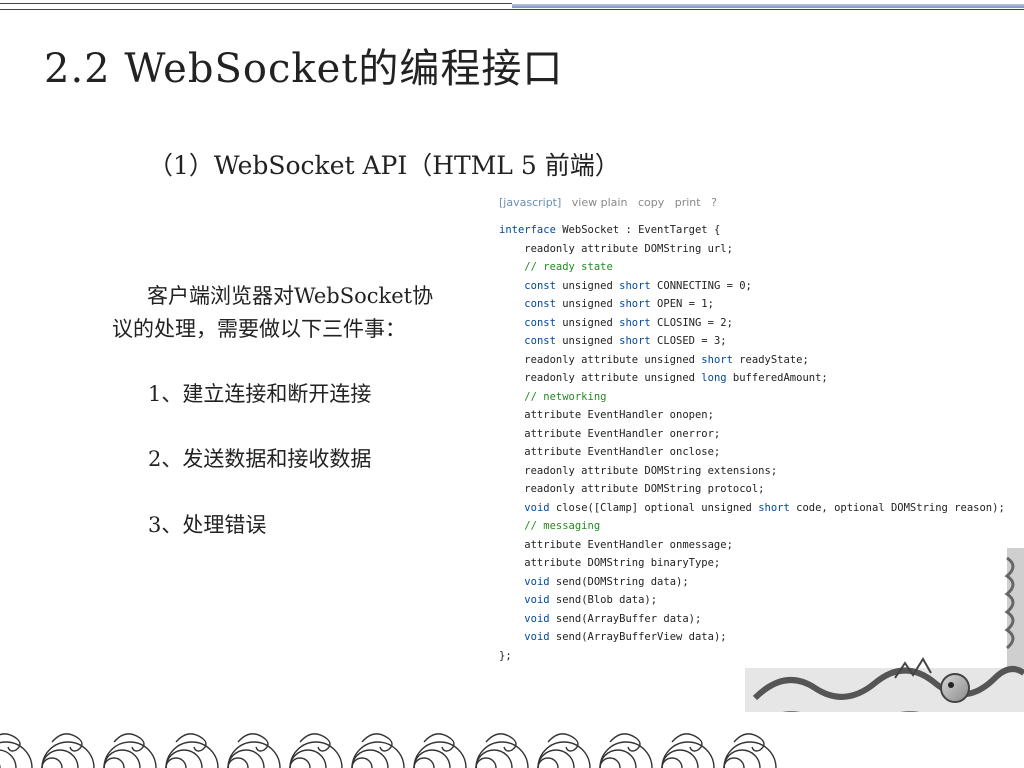  I want to click on wave-border-decoration, so click(512, 740).